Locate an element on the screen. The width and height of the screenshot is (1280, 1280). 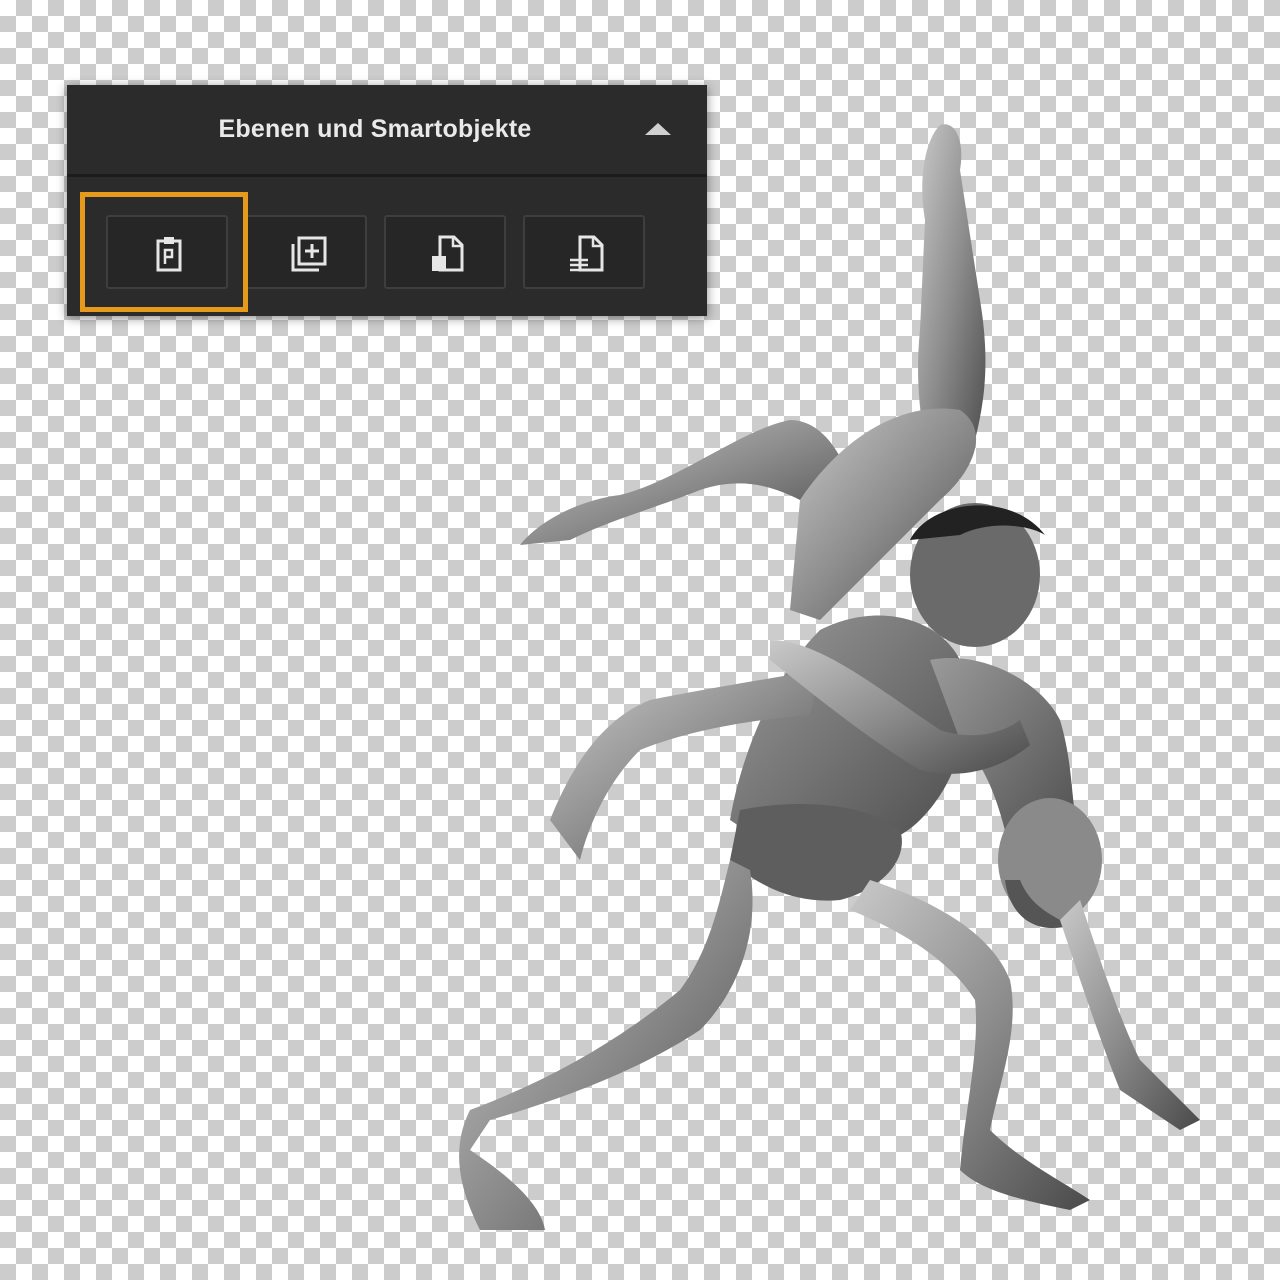
paste-layer-button is located at coordinates (167, 252).